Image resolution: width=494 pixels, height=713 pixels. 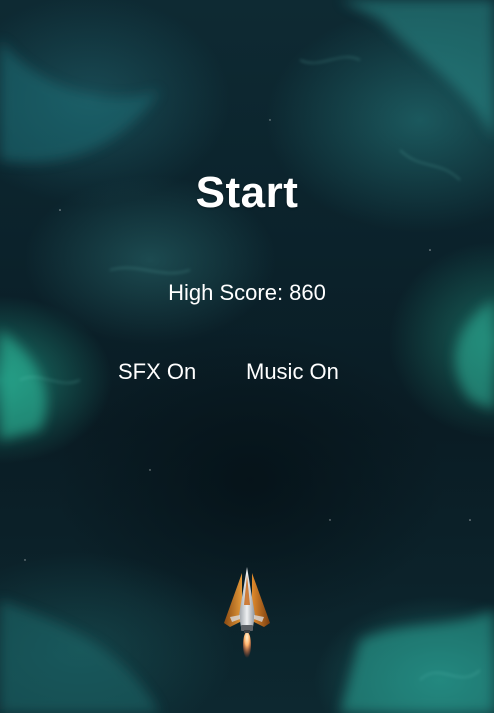 What do you see at coordinates (157, 372) in the screenshot?
I see `sfx-toggle: SFX On` at bounding box center [157, 372].